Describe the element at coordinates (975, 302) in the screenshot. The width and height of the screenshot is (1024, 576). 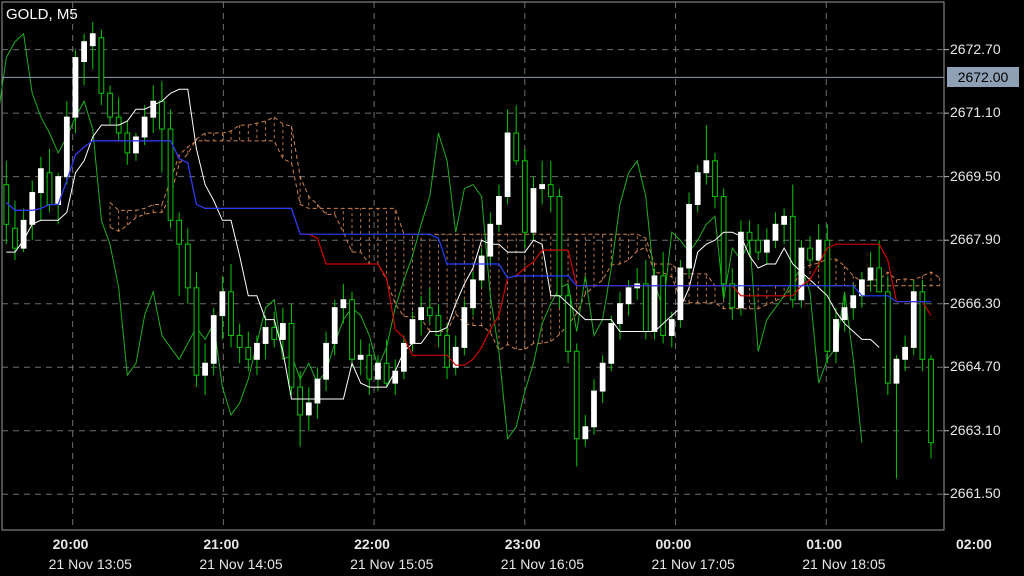
I see `y-tick-label: 2666.30` at that location.